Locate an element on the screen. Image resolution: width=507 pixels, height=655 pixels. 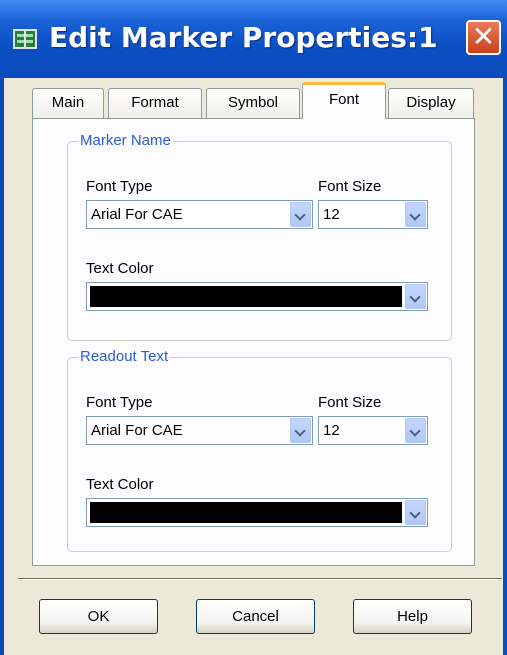
title-bar: Edit Marker Properties:1 ✕ is located at coordinates (253, 39).